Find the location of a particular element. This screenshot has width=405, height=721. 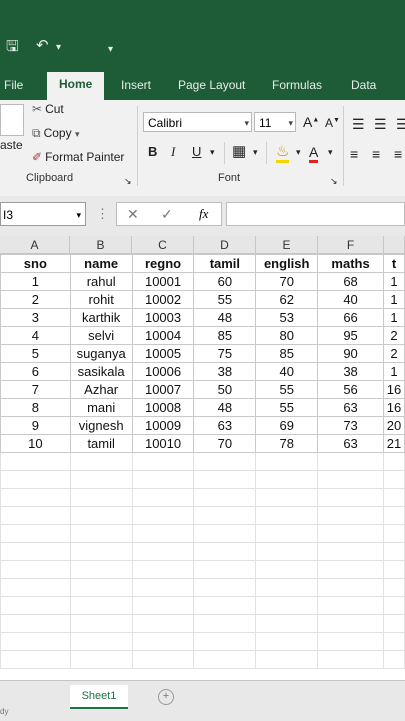

tab-file: File is located at coordinates (13, 85).